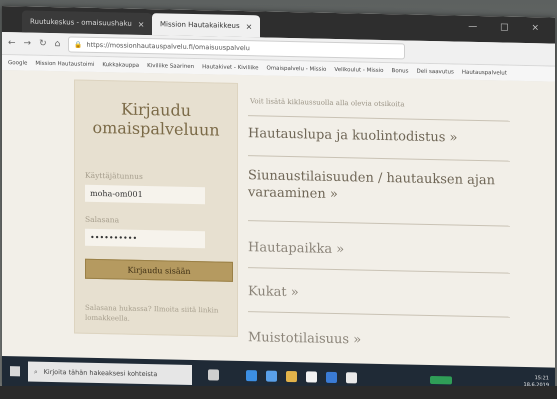 Image resolution: width=557 pixels, height=399 pixels. Describe the element at coordinates (114, 175) in the screenshot. I see `username-label: Käyttäjätunnus` at that location.